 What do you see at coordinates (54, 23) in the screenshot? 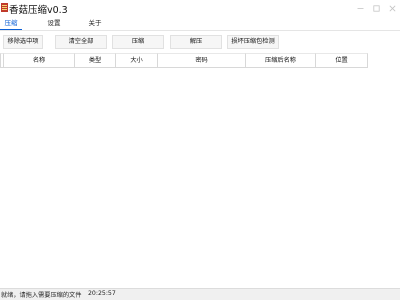
I see `tab-settings: 设置` at bounding box center [54, 23].